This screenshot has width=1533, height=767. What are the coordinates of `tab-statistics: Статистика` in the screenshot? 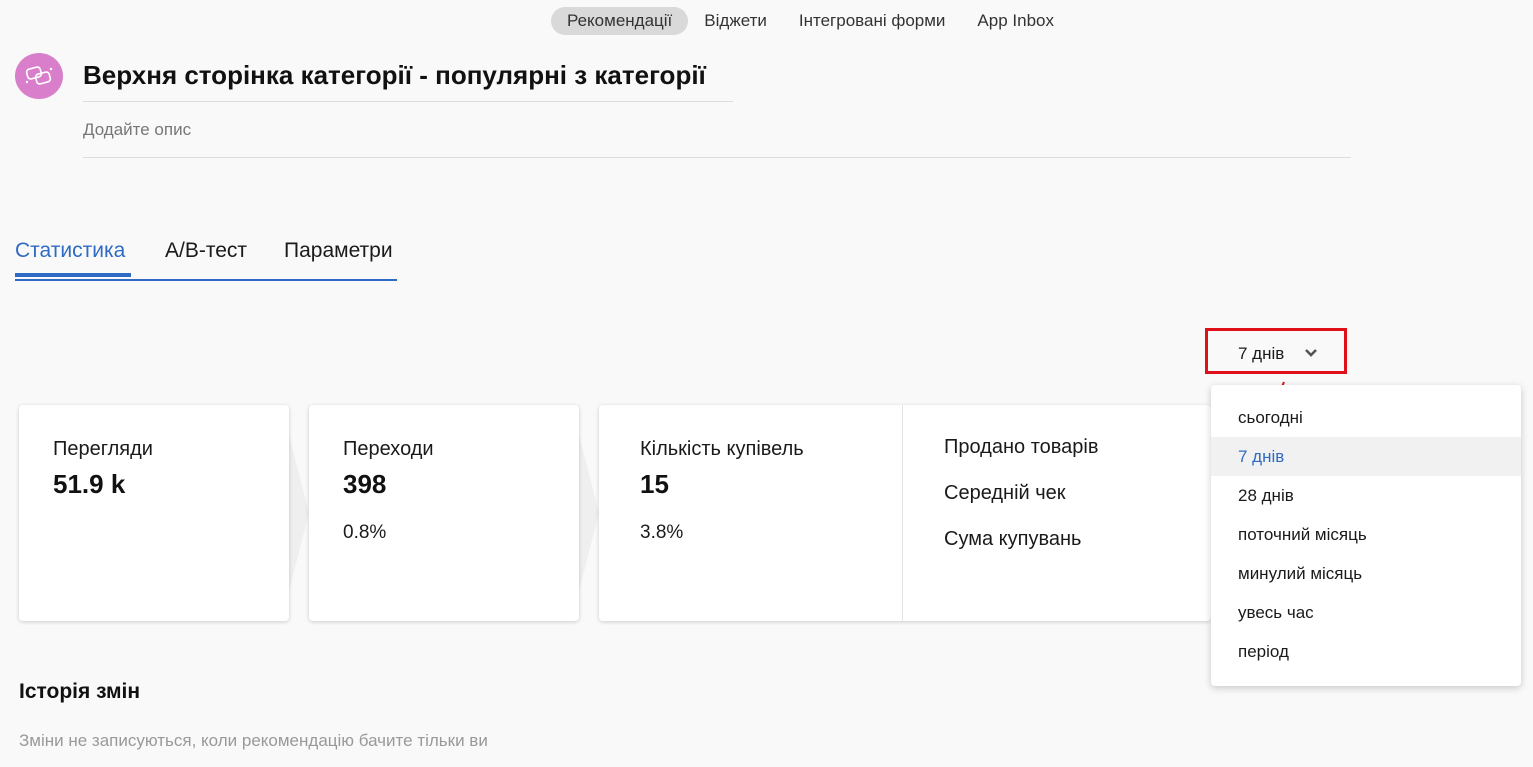 It's located at (70, 251).